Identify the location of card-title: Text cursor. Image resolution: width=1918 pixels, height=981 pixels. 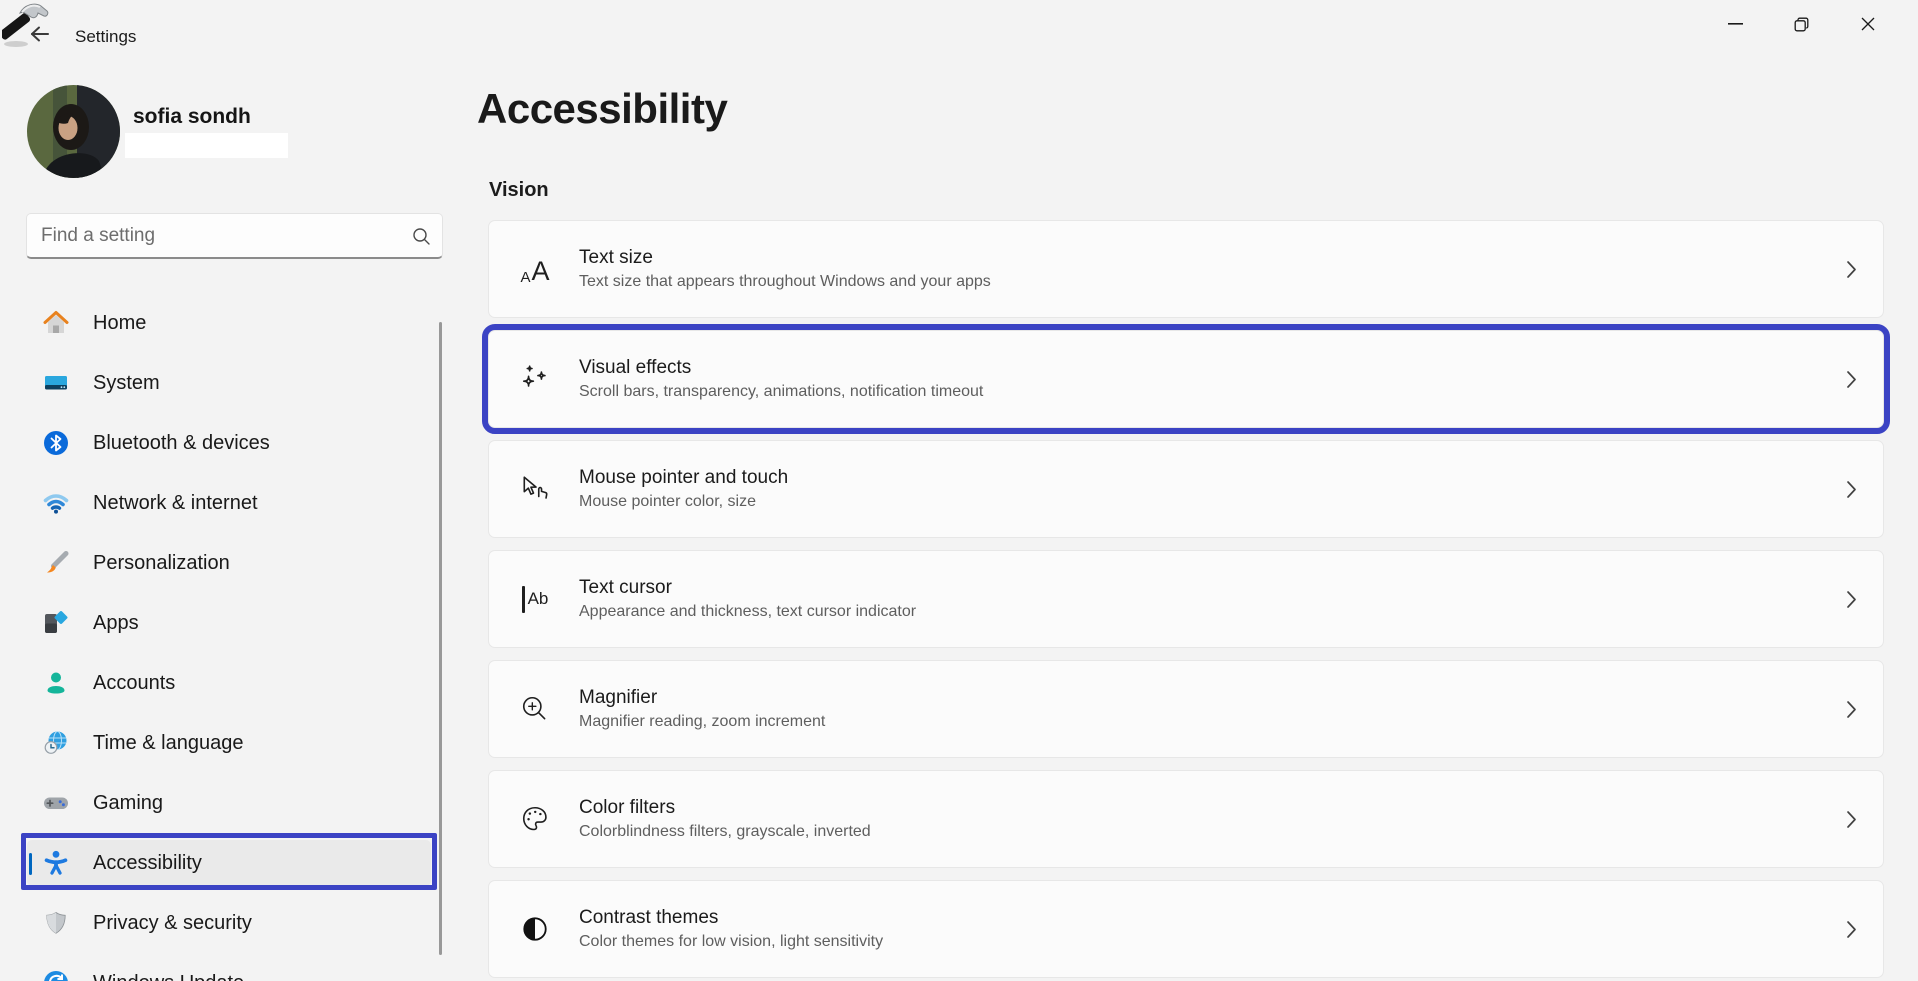
(625, 587).